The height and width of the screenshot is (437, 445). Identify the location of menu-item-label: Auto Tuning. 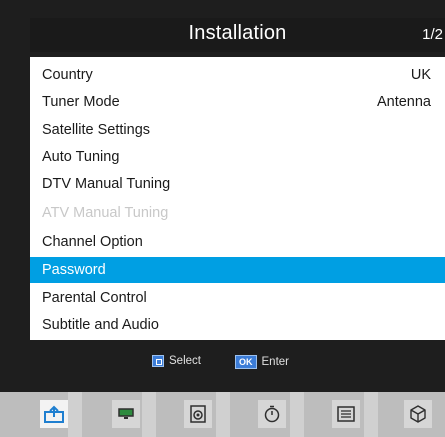
(81, 157).